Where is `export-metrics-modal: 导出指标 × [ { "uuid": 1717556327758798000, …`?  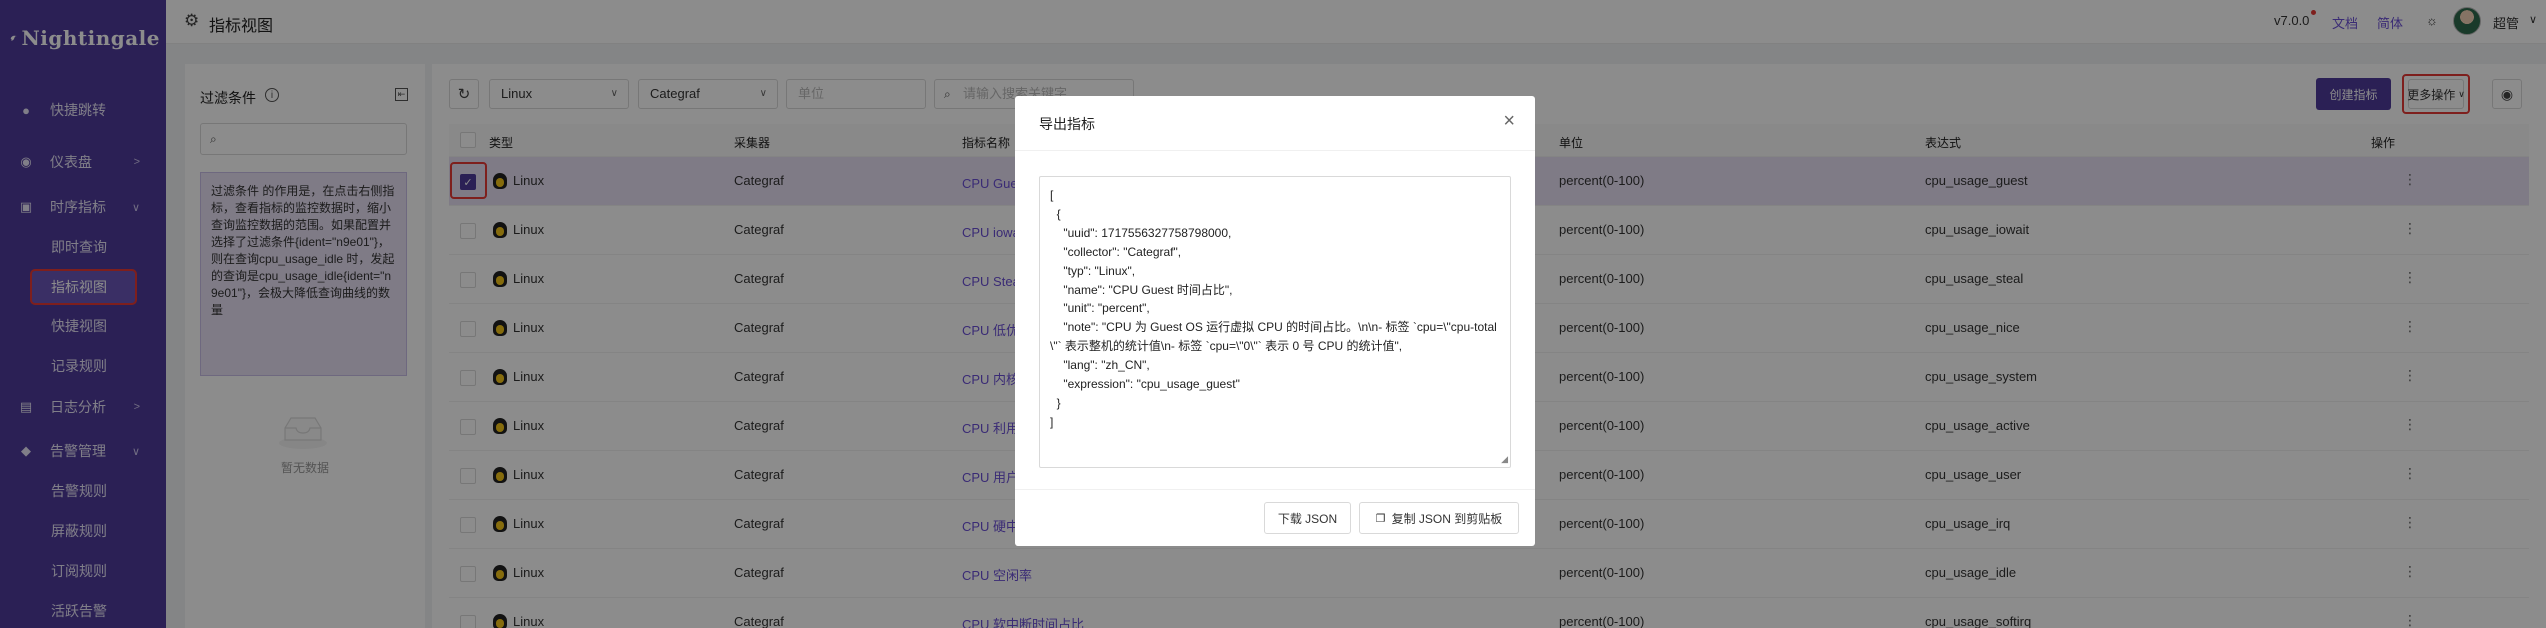 export-metrics-modal: 导出指标 × [ { "uuid": 1717556327758798000, … is located at coordinates (1275, 321).